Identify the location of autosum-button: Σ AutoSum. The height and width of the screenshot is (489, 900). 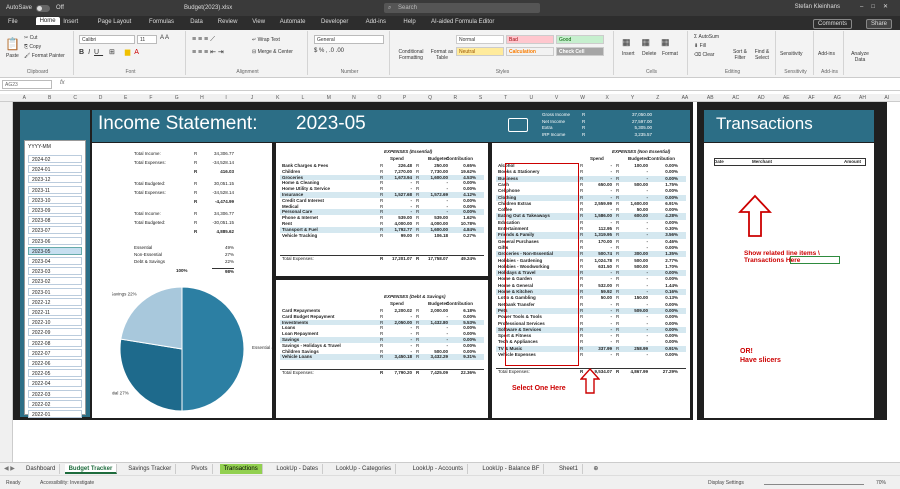
(706, 37).